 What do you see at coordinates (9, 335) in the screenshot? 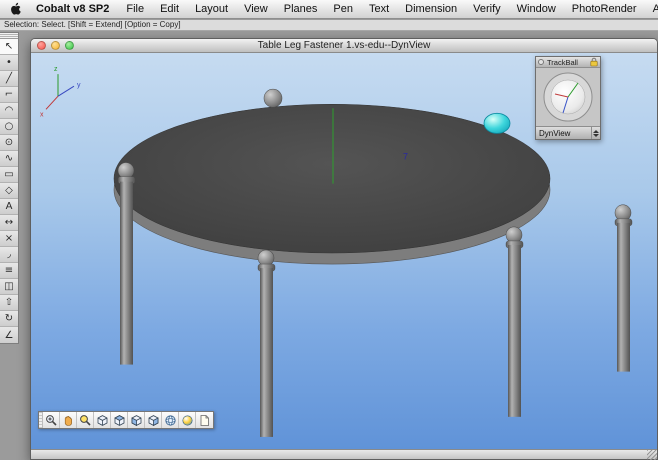
I see `measure-tool: ∠` at bounding box center [9, 335].